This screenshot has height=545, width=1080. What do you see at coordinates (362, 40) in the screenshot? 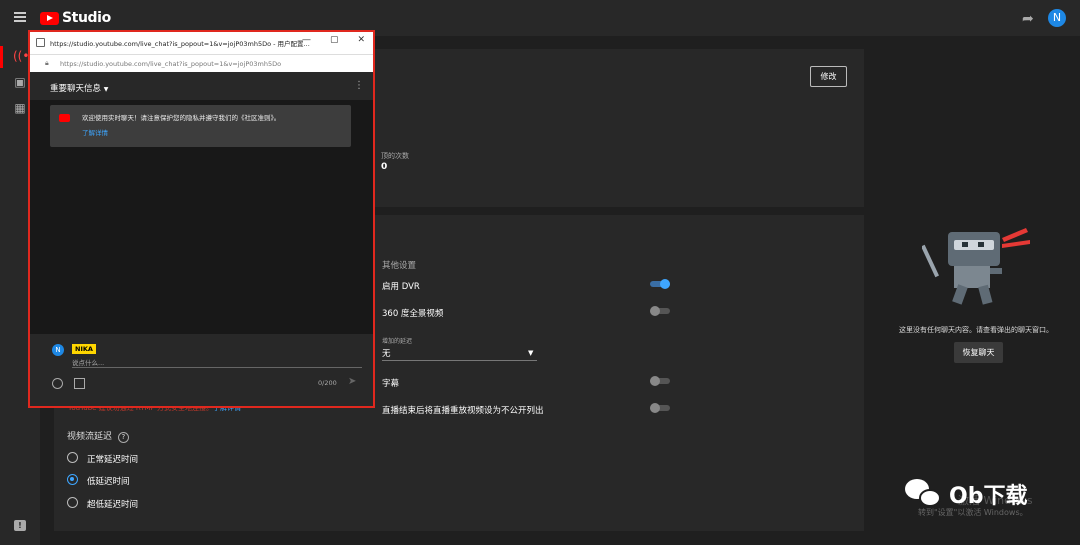
I see `close-icon: ✕` at bounding box center [362, 40].